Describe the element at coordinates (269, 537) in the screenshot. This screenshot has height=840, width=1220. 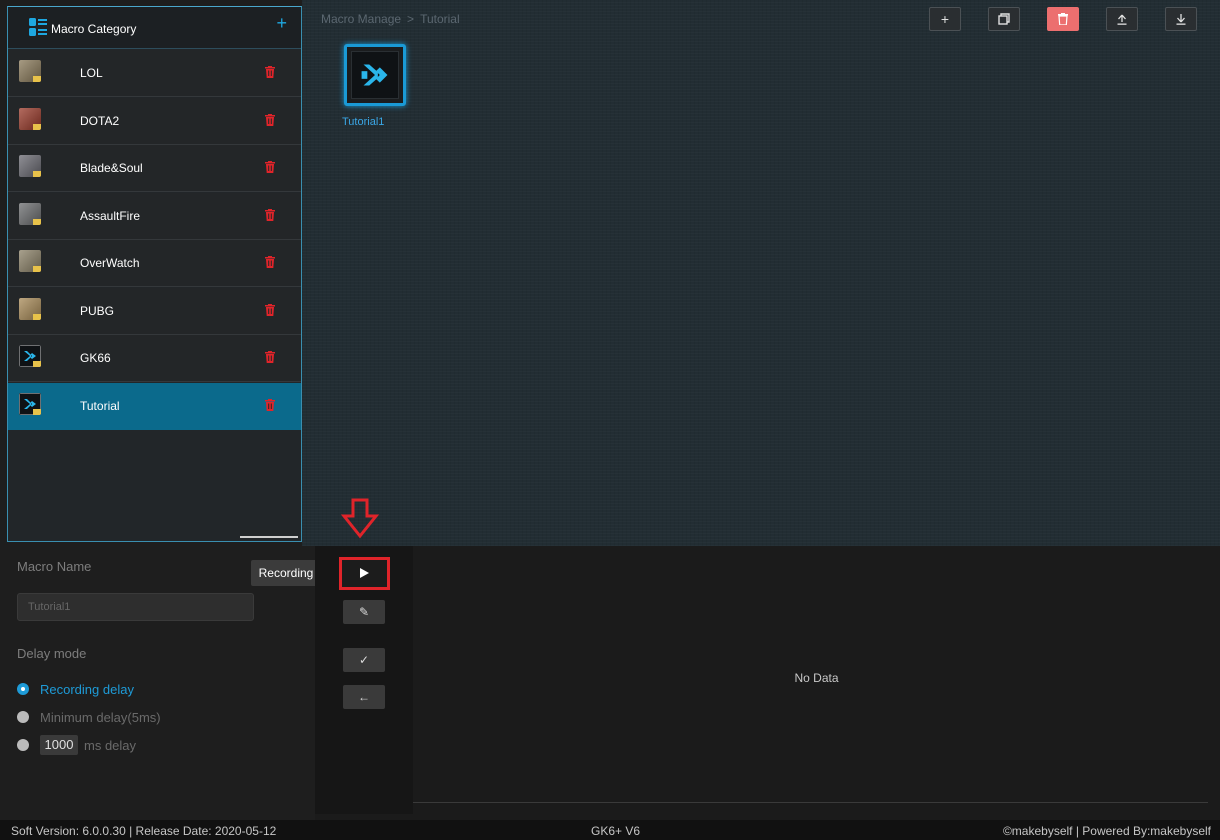
I see `category-scrollbar` at that location.